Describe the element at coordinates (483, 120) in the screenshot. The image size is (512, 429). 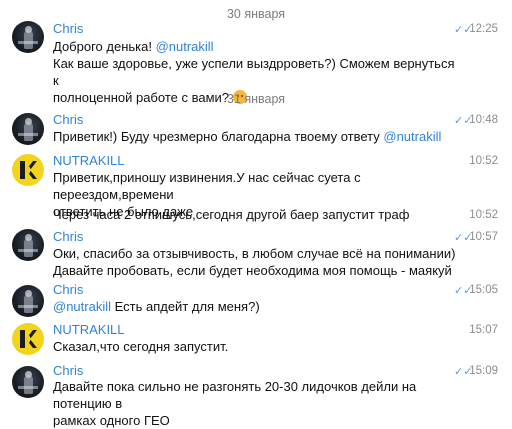
I see `message-time: 10:48` at that location.